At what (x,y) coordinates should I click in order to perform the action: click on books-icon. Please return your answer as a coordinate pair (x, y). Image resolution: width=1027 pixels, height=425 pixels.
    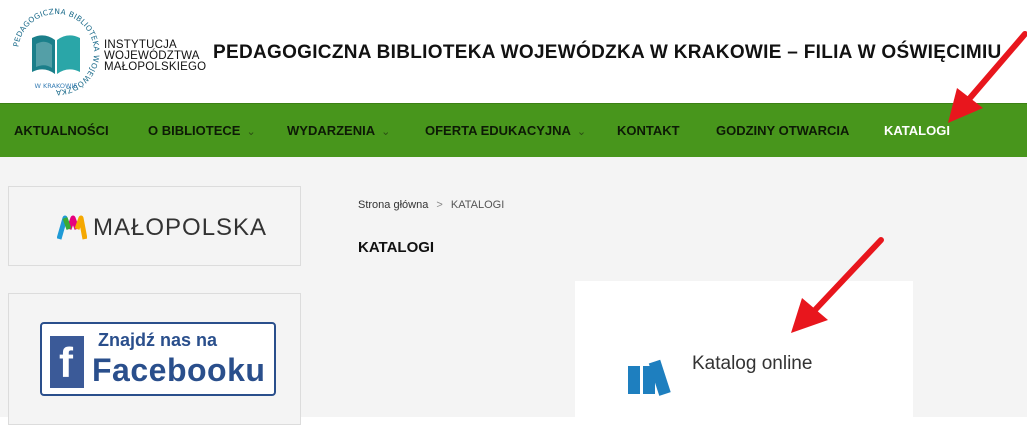
    Looking at the image, I should click on (649, 377).